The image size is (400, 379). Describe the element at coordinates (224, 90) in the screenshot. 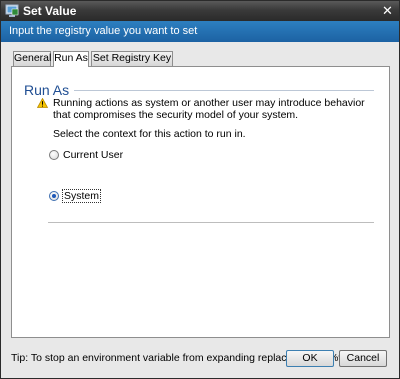

I see `section-divider` at that location.